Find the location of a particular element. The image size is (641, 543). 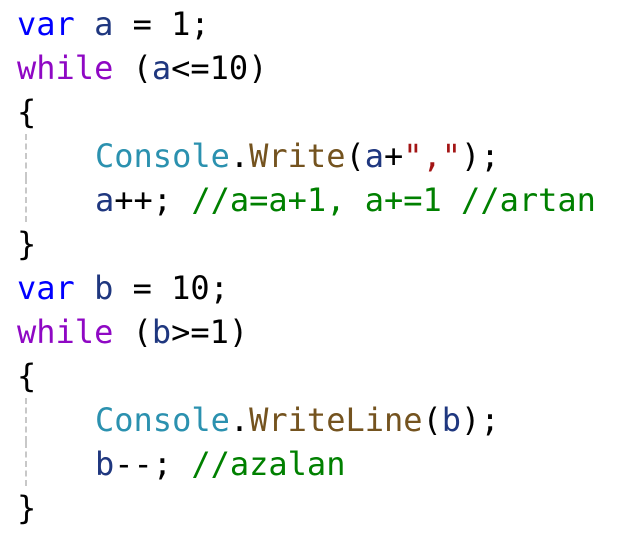

code-token-plain: <=10) is located at coordinates (219, 68).